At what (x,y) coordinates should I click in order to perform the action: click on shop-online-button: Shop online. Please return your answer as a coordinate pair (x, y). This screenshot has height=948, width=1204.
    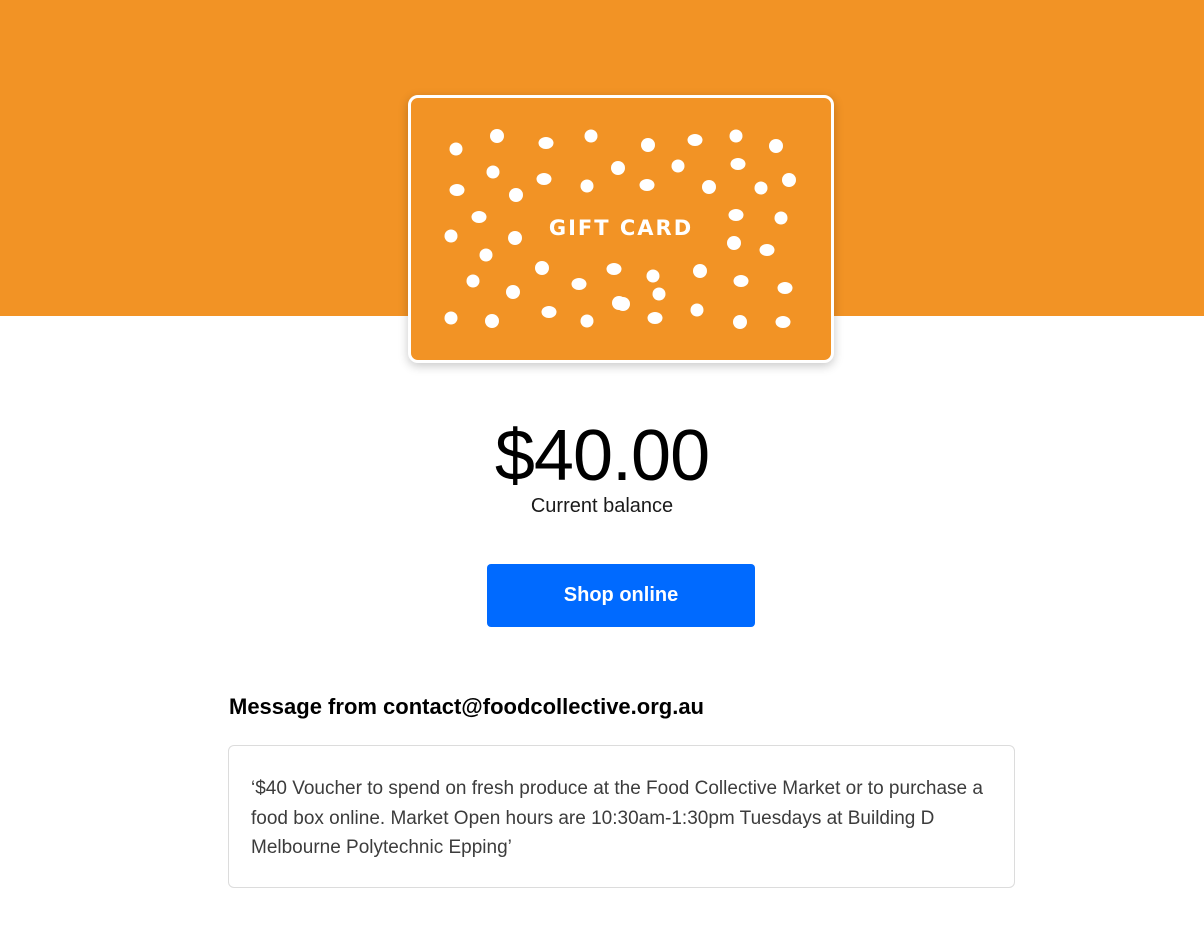
    Looking at the image, I should click on (621, 595).